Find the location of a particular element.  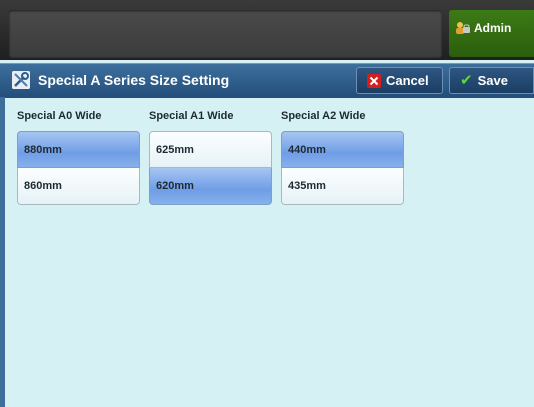

page-title: Special A Series Size Setting is located at coordinates (134, 80).